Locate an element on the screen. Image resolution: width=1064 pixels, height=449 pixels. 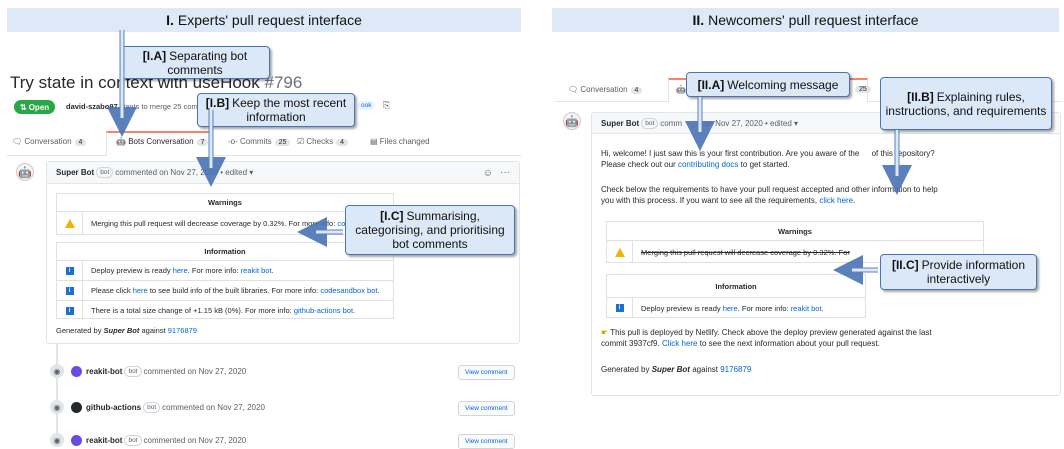
tab-commits-label: Commits is located at coordinates (256, 141).